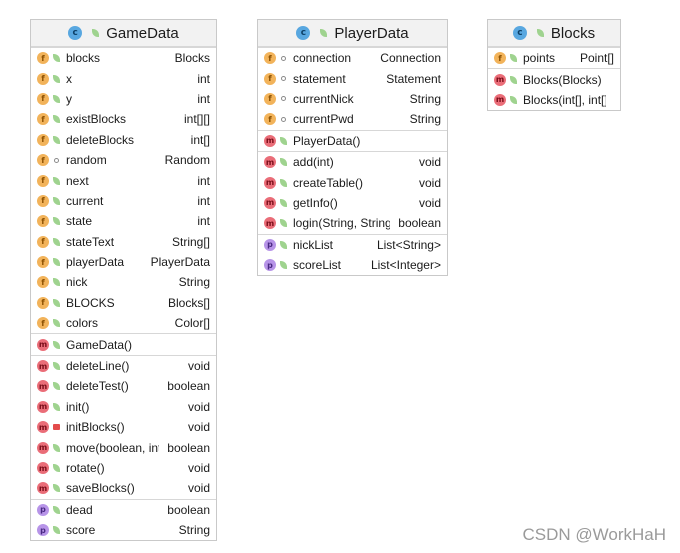 The height and width of the screenshot is (553, 680). Describe the element at coordinates (123, 323) in the screenshot. I see `field-row: f colors Color[]` at that location.